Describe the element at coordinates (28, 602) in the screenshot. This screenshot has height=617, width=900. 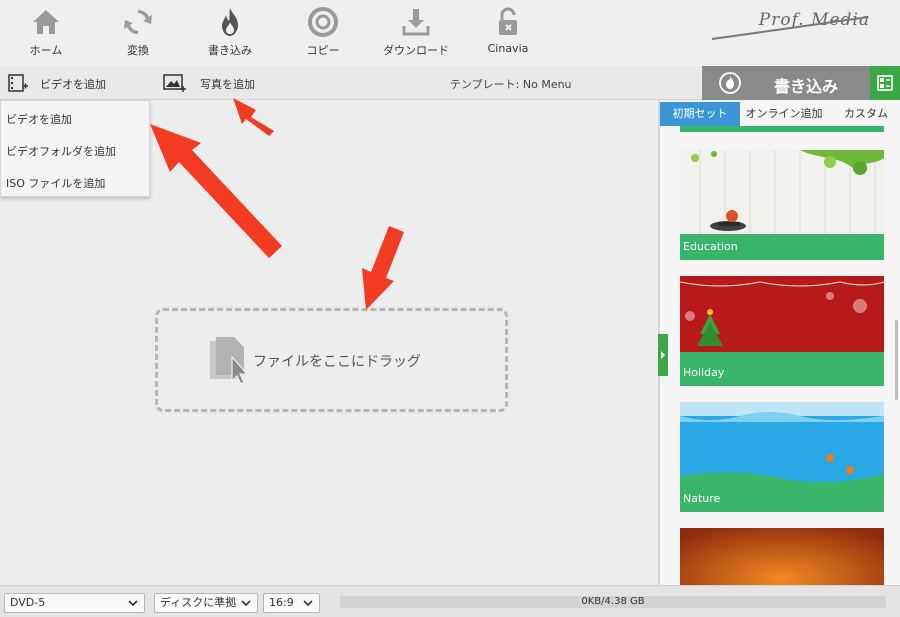
I see `disc-type-value: DVD-5` at that location.